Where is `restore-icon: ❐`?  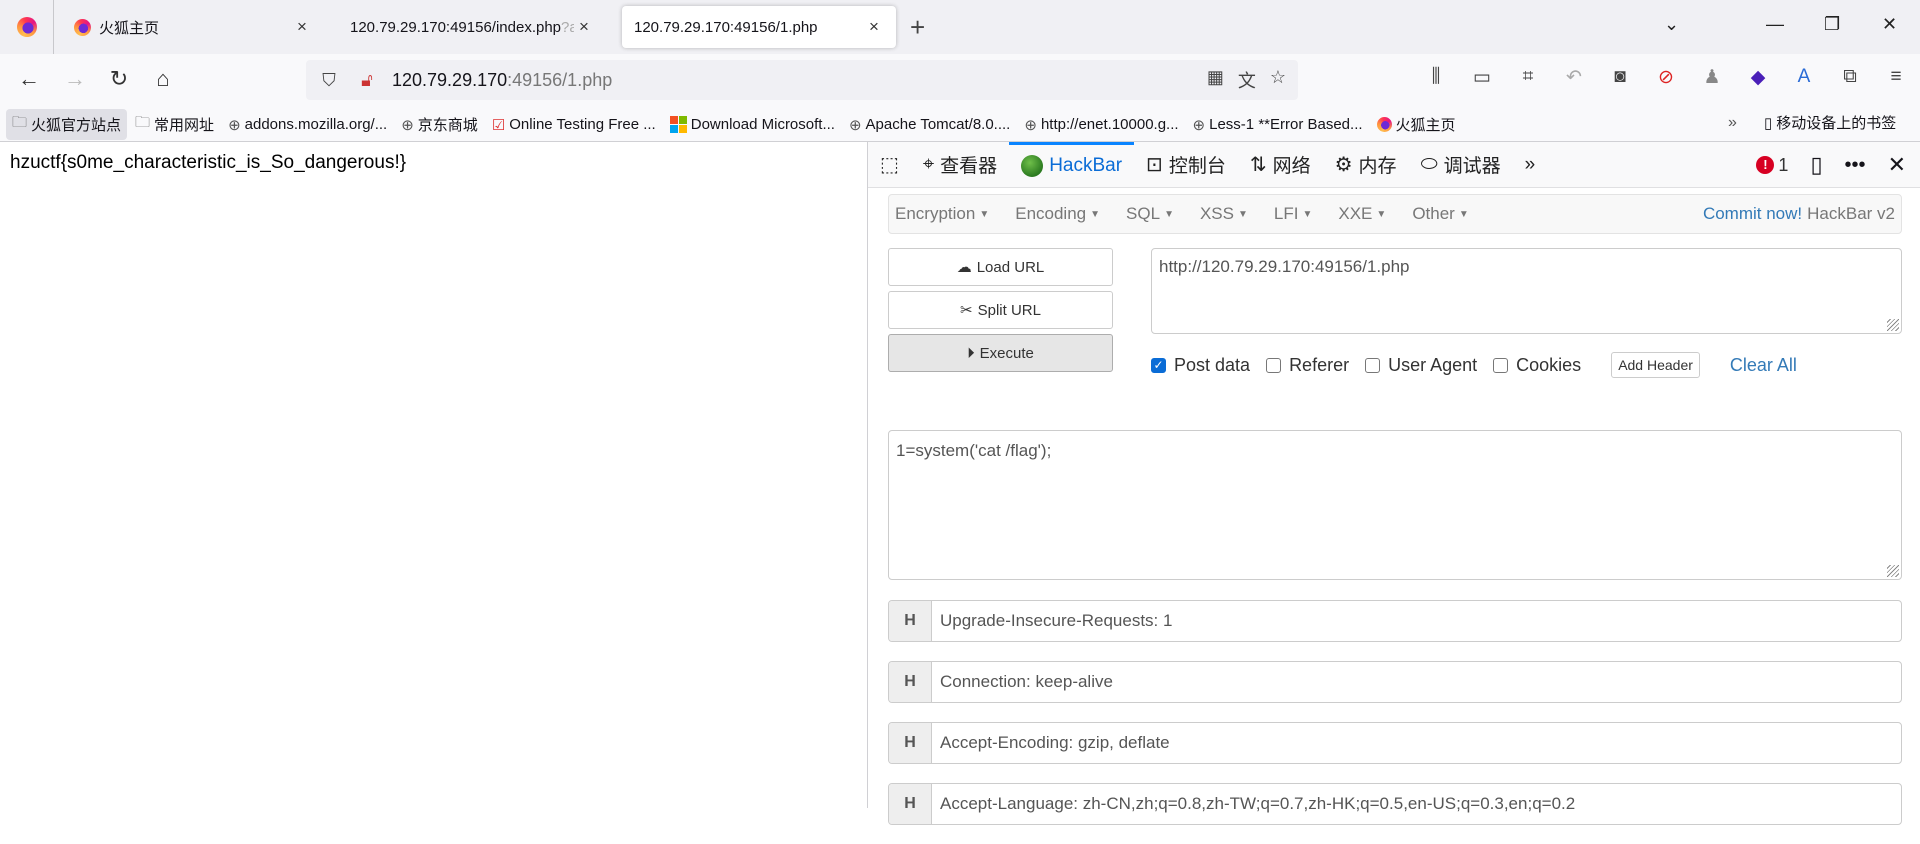 restore-icon: ❐ is located at coordinates (1832, 24).